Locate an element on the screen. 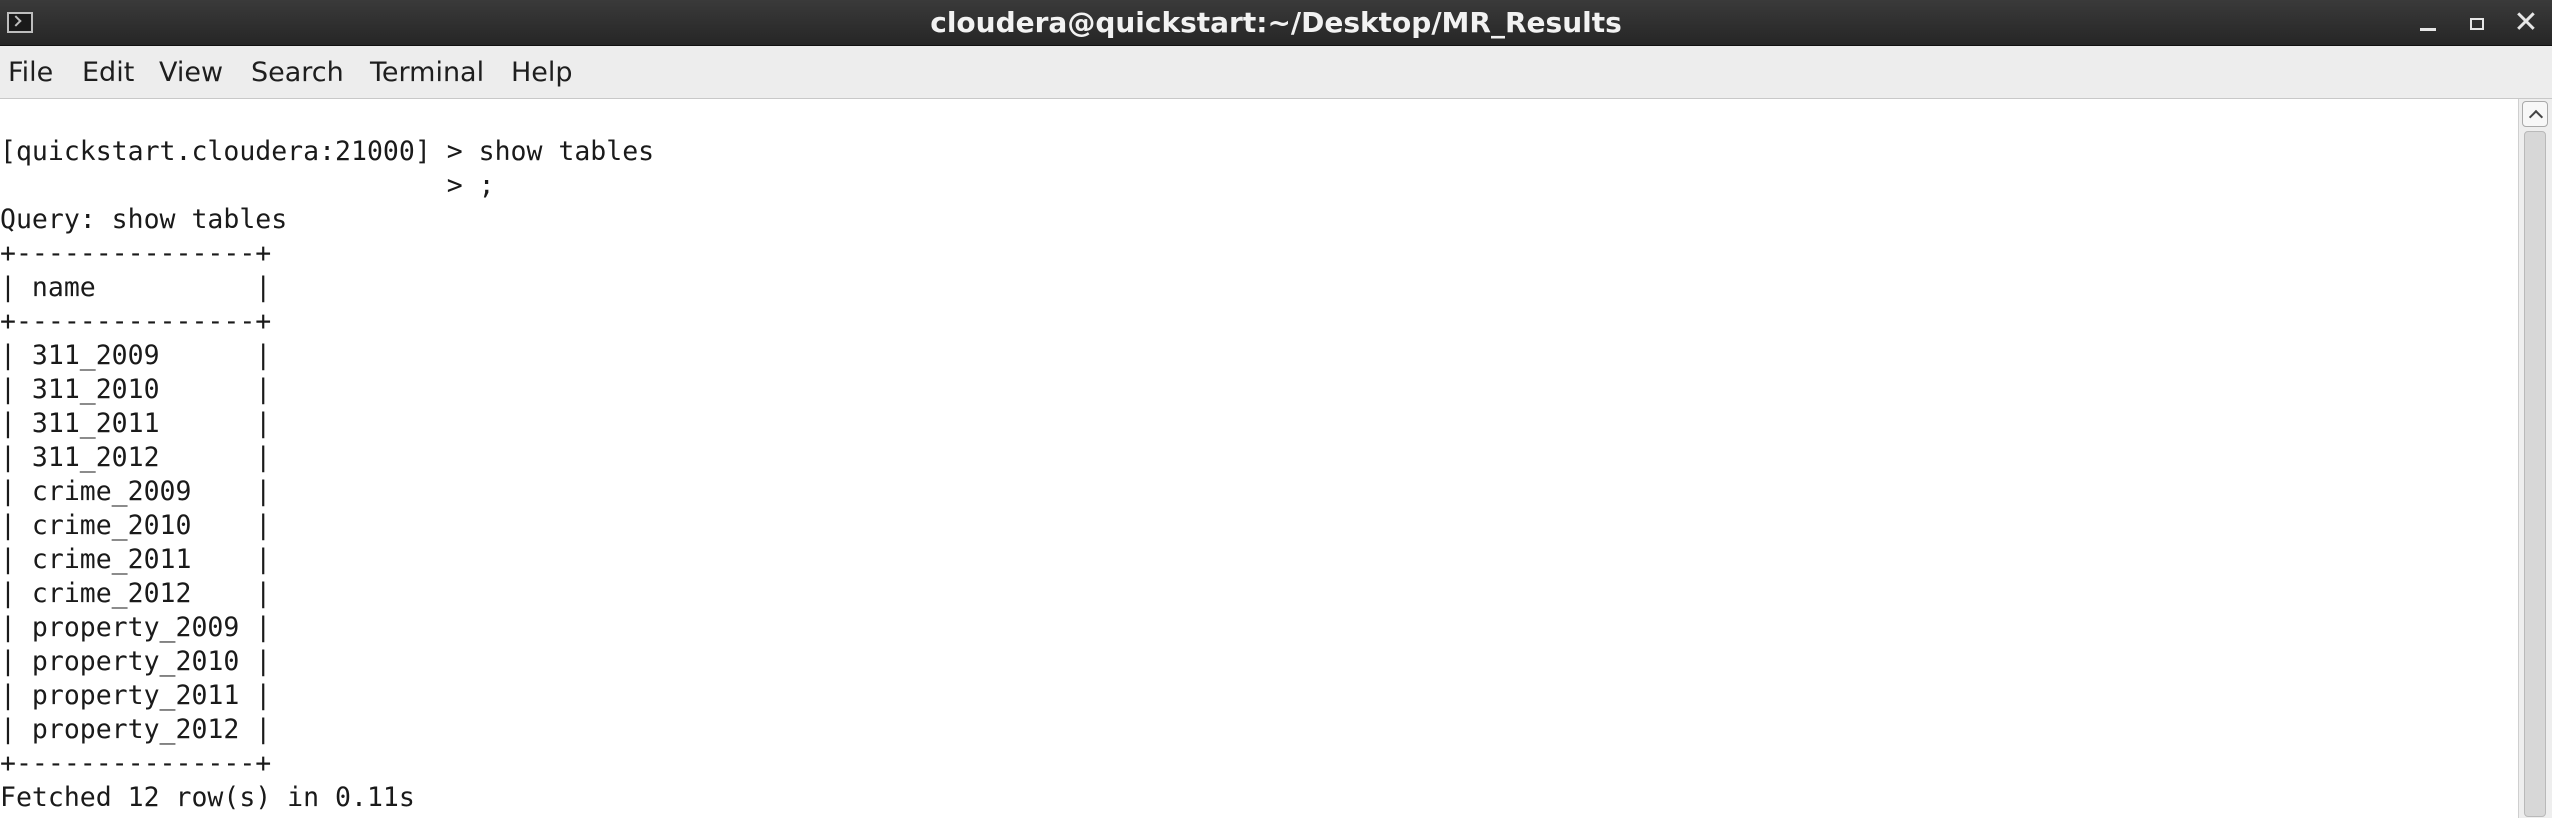  terminal-line: > ; is located at coordinates (247, 185).